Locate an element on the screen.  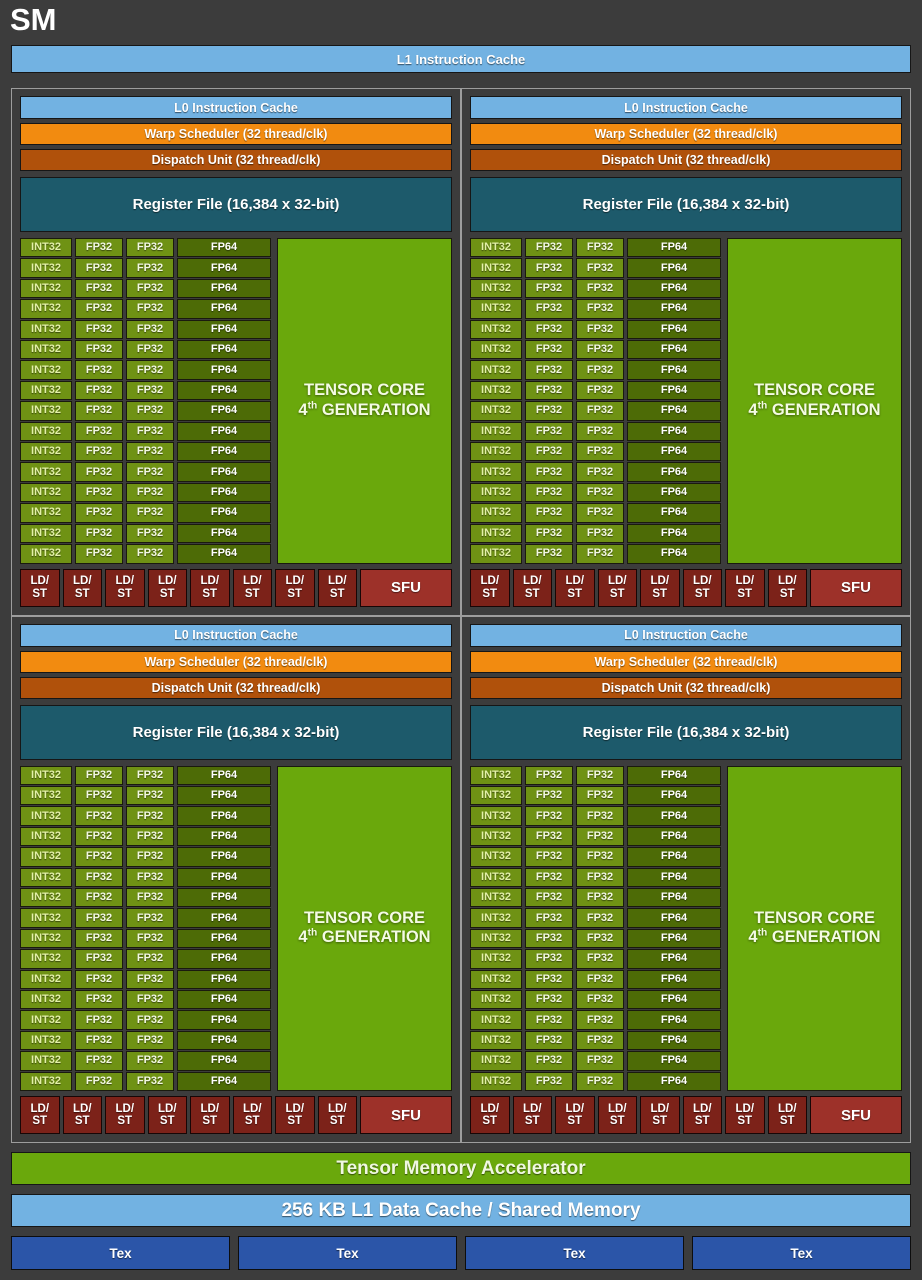
texture-unit: Tex is located at coordinates (801, 1253).